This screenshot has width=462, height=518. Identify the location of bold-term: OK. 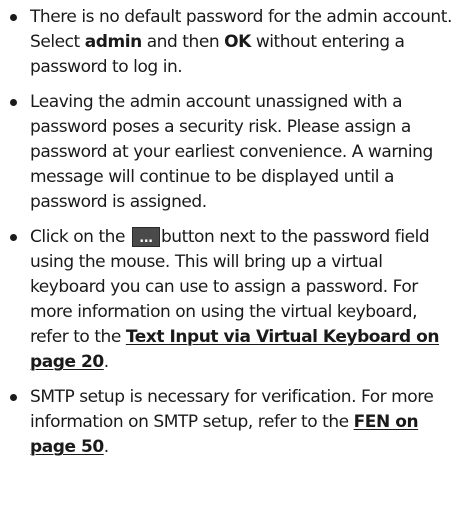
(237, 42).